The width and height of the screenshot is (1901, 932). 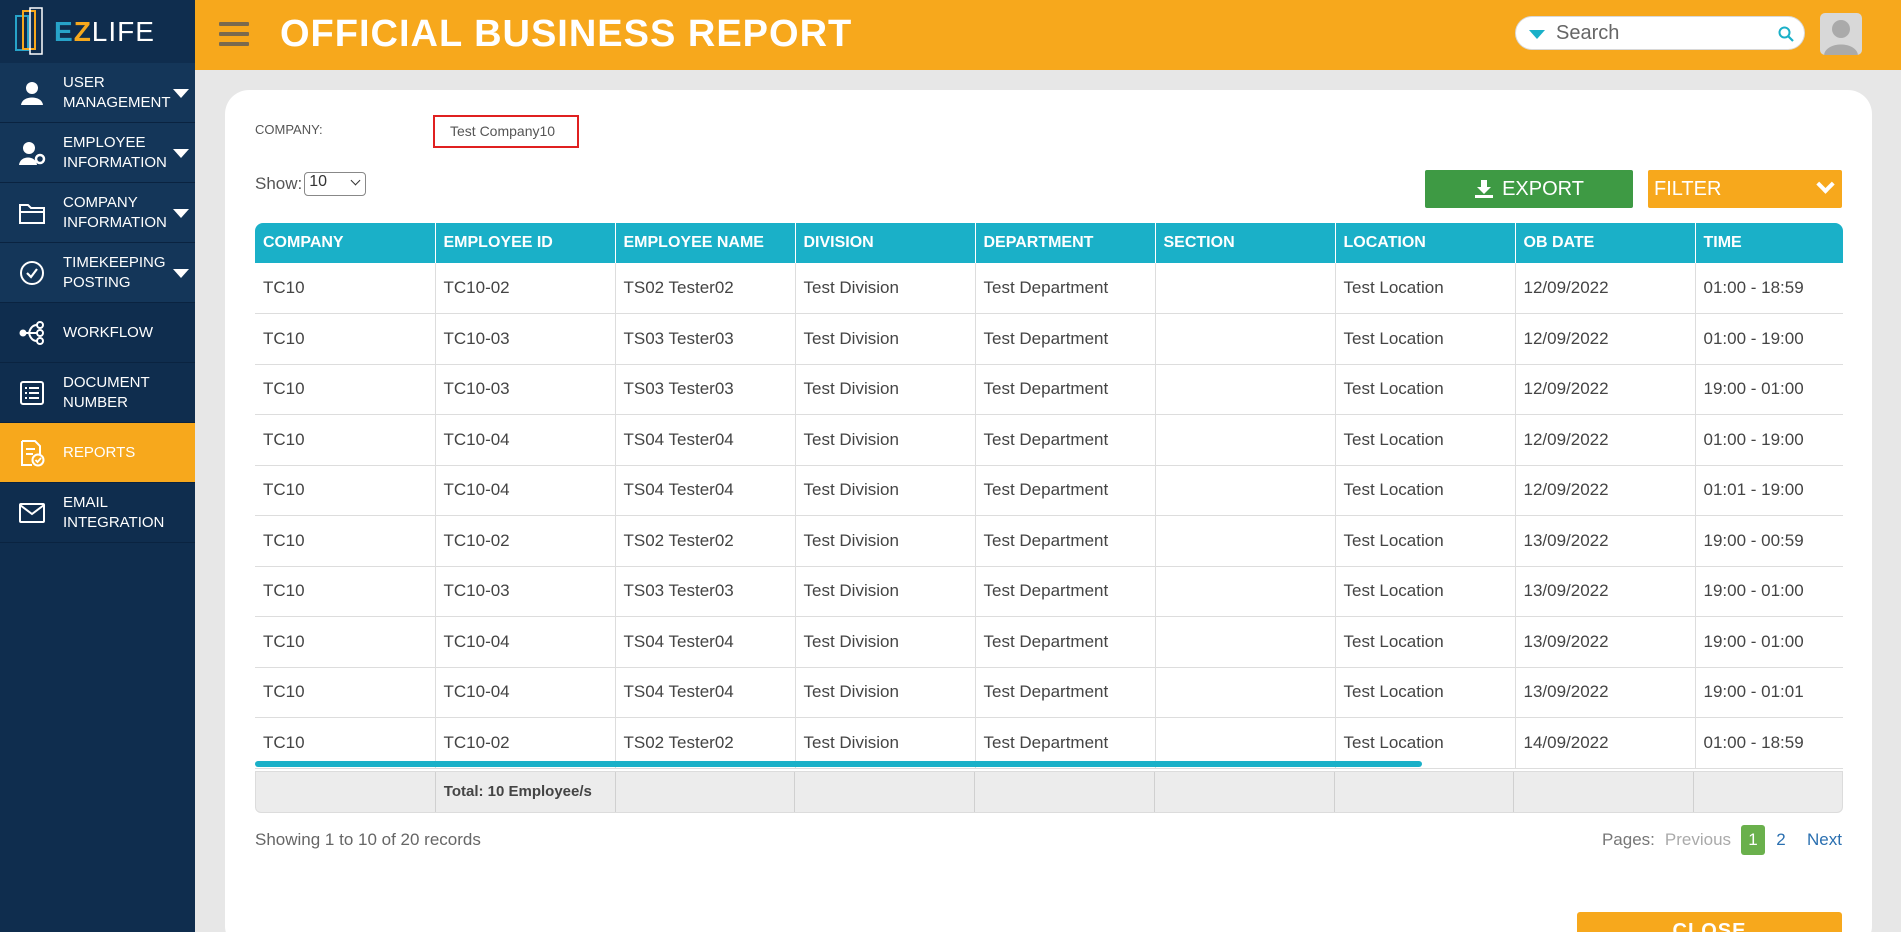 I want to click on search-scope-dropdown-icon, so click(x=1537, y=34).